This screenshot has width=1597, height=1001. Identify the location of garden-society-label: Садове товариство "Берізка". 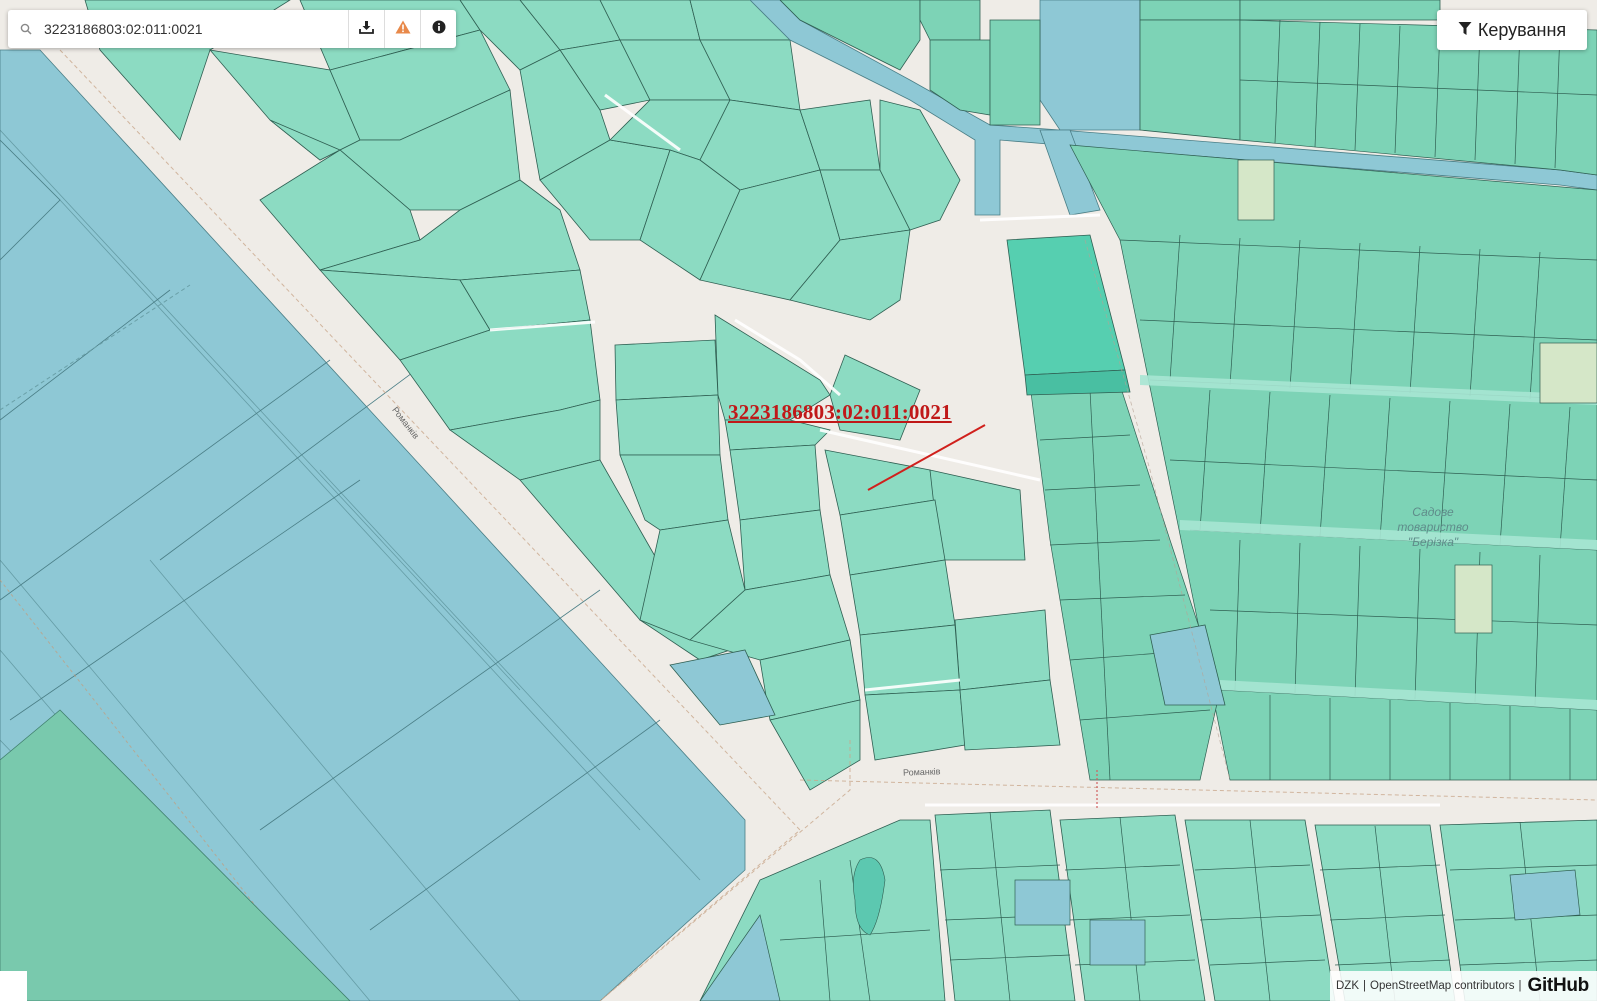
(1433, 527).